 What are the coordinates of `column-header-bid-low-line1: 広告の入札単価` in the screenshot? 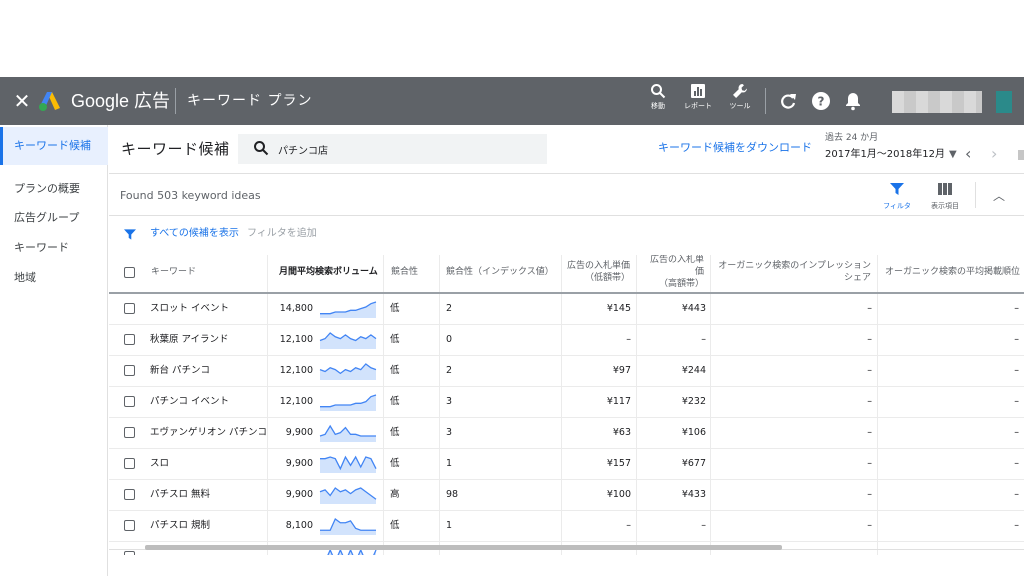 It's located at (599, 266).